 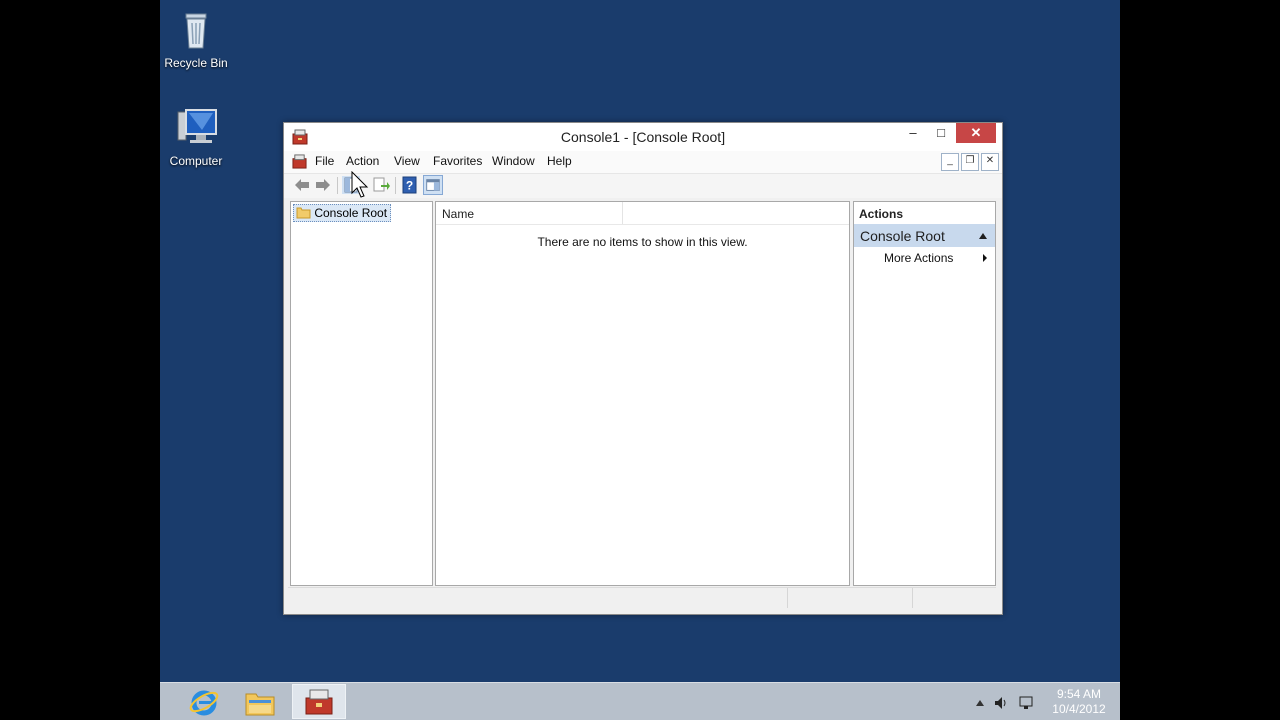 I want to click on actions-pane: Actions Console Root More Actions, so click(x=924, y=393).